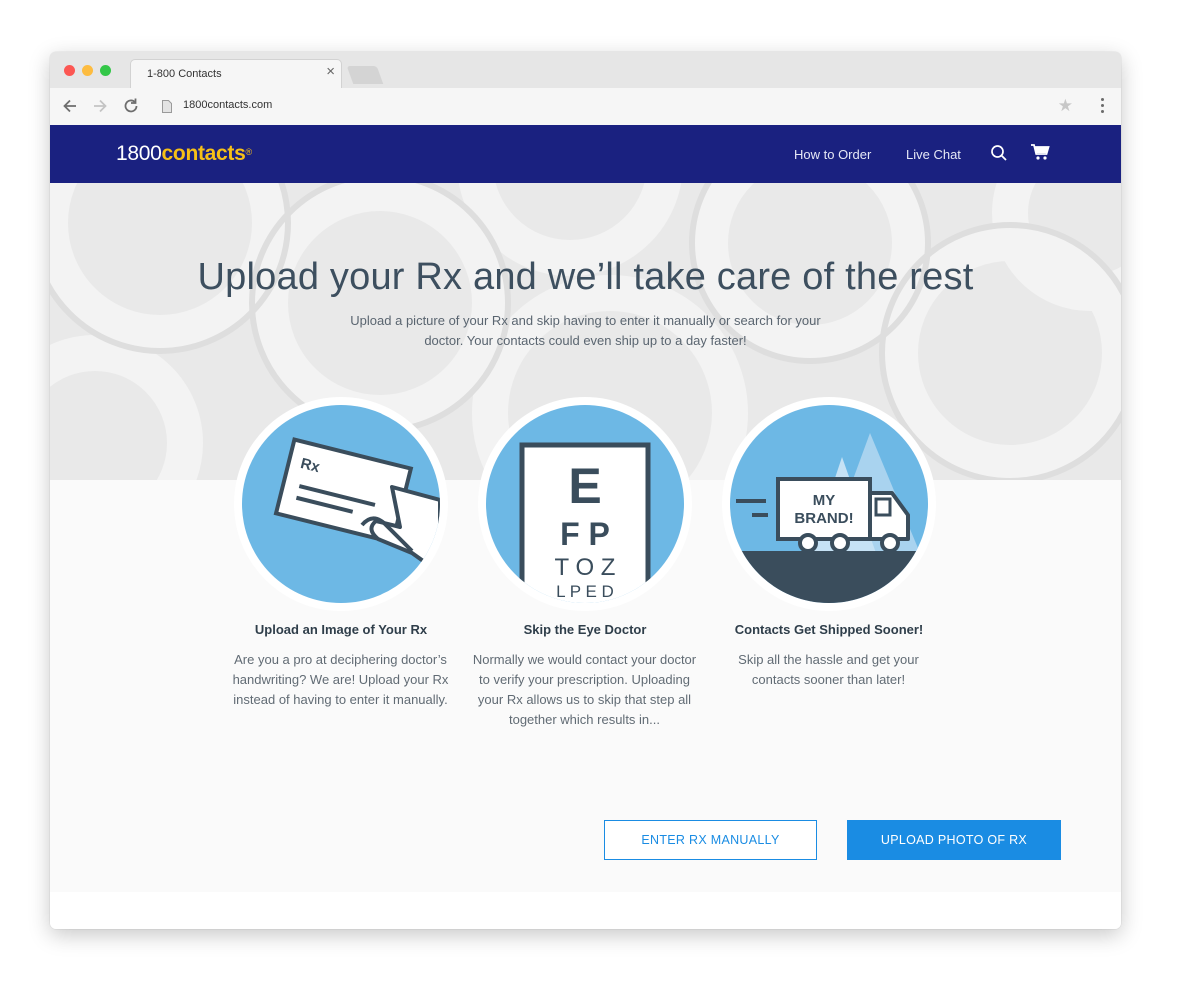 The image size is (1183, 985). What do you see at coordinates (100, 106) in the screenshot?
I see `forward-arrow-icon` at bounding box center [100, 106].